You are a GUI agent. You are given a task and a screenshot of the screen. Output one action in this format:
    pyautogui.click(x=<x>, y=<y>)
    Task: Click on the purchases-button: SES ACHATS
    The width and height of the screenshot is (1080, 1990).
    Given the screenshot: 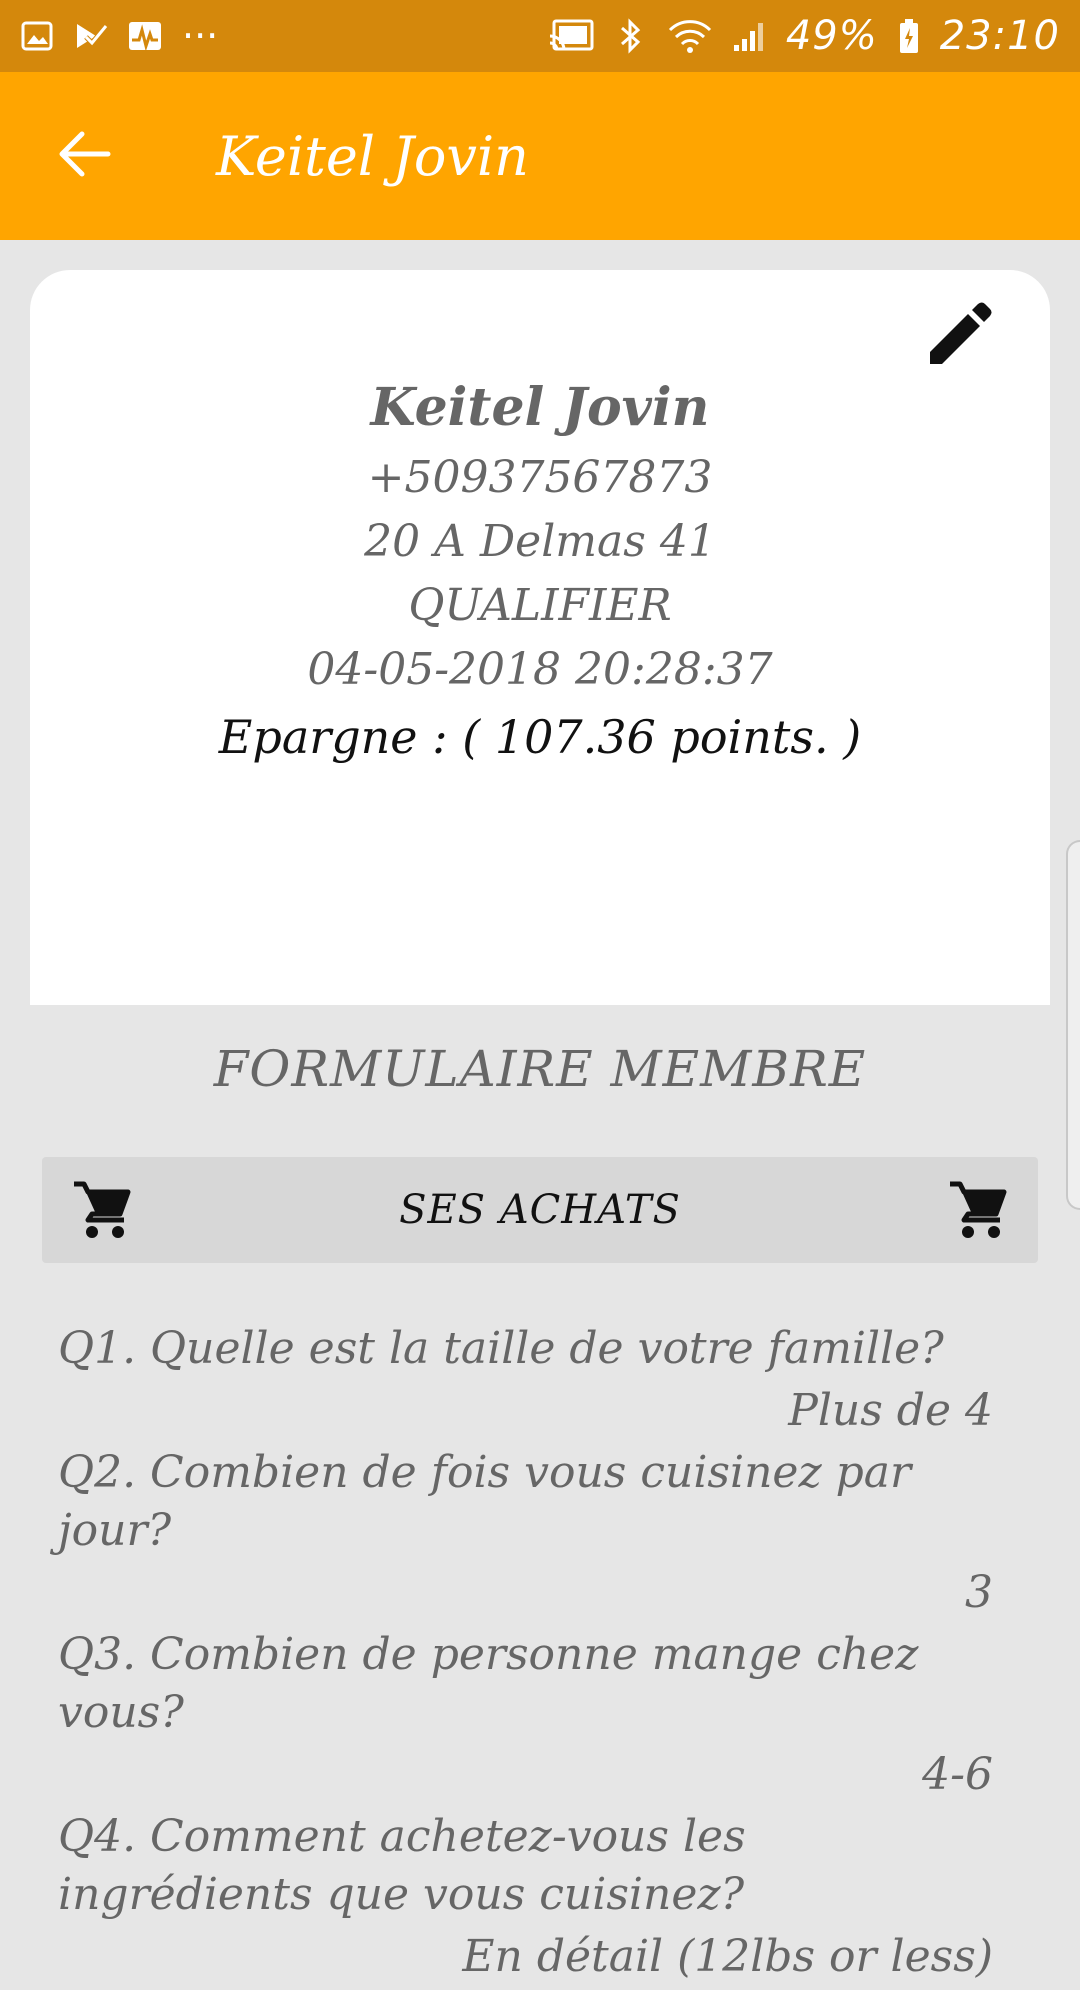 What is the action you would take?
    pyautogui.click(x=540, y=1210)
    